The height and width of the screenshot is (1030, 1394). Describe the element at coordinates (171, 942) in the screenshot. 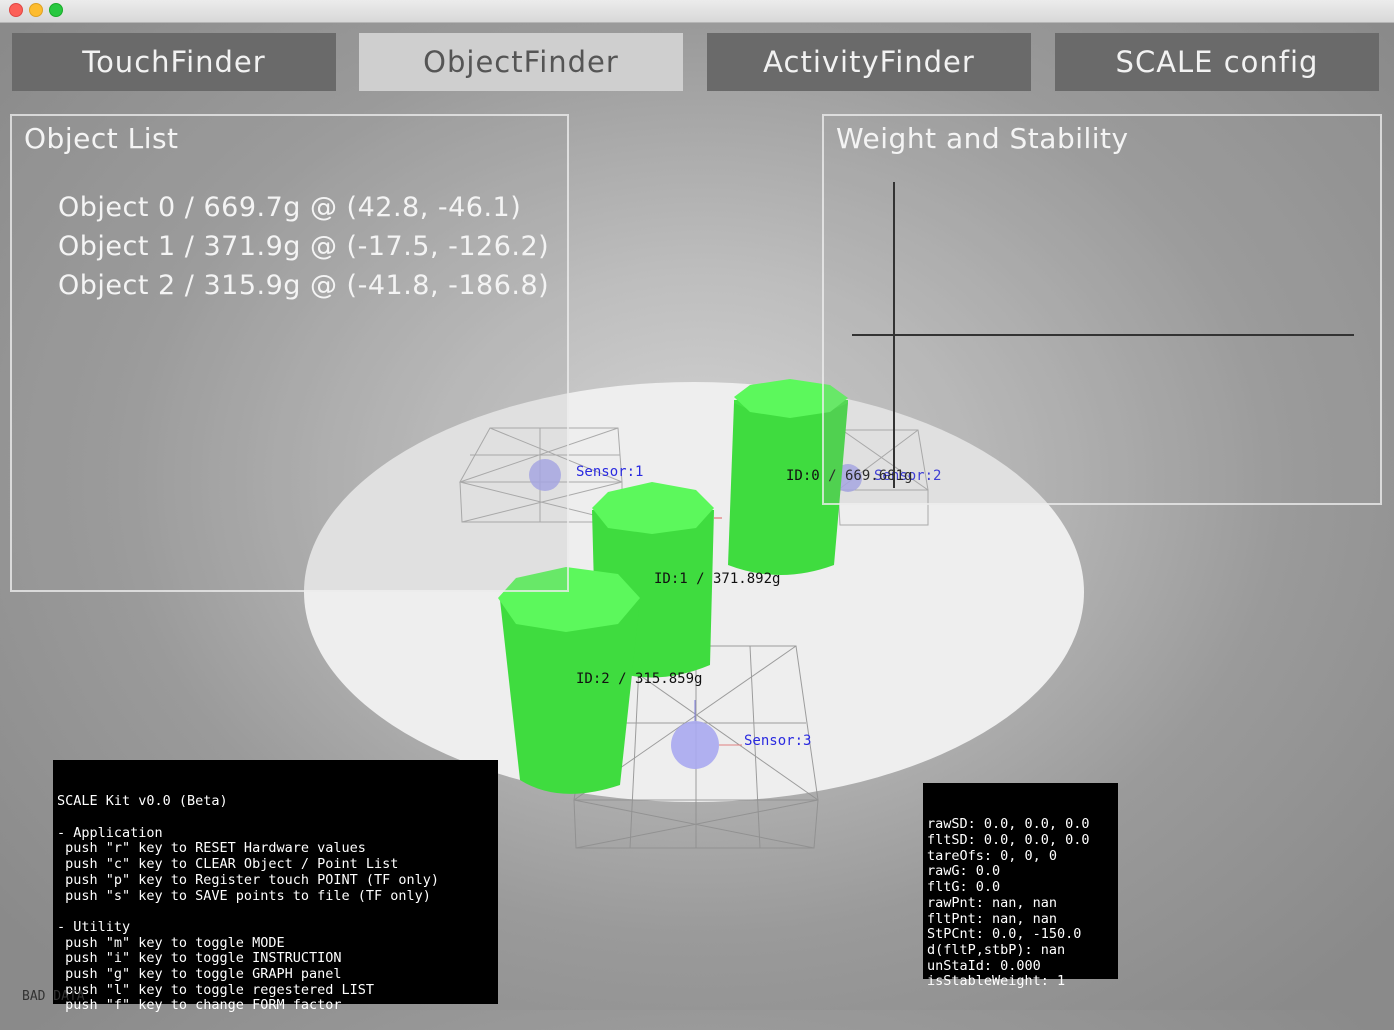

I see `instruction-line: push "m" key to toggle MODE` at that location.